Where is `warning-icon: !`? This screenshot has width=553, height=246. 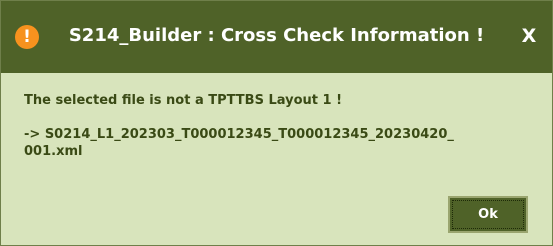 warning-icon: ! is located at coordinates (27, 37).